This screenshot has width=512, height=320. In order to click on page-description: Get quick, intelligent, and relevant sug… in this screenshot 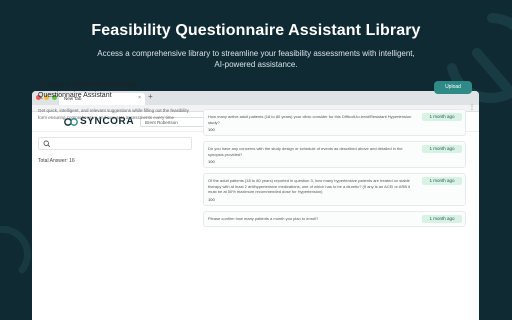, I will do `click(113, 114)`.